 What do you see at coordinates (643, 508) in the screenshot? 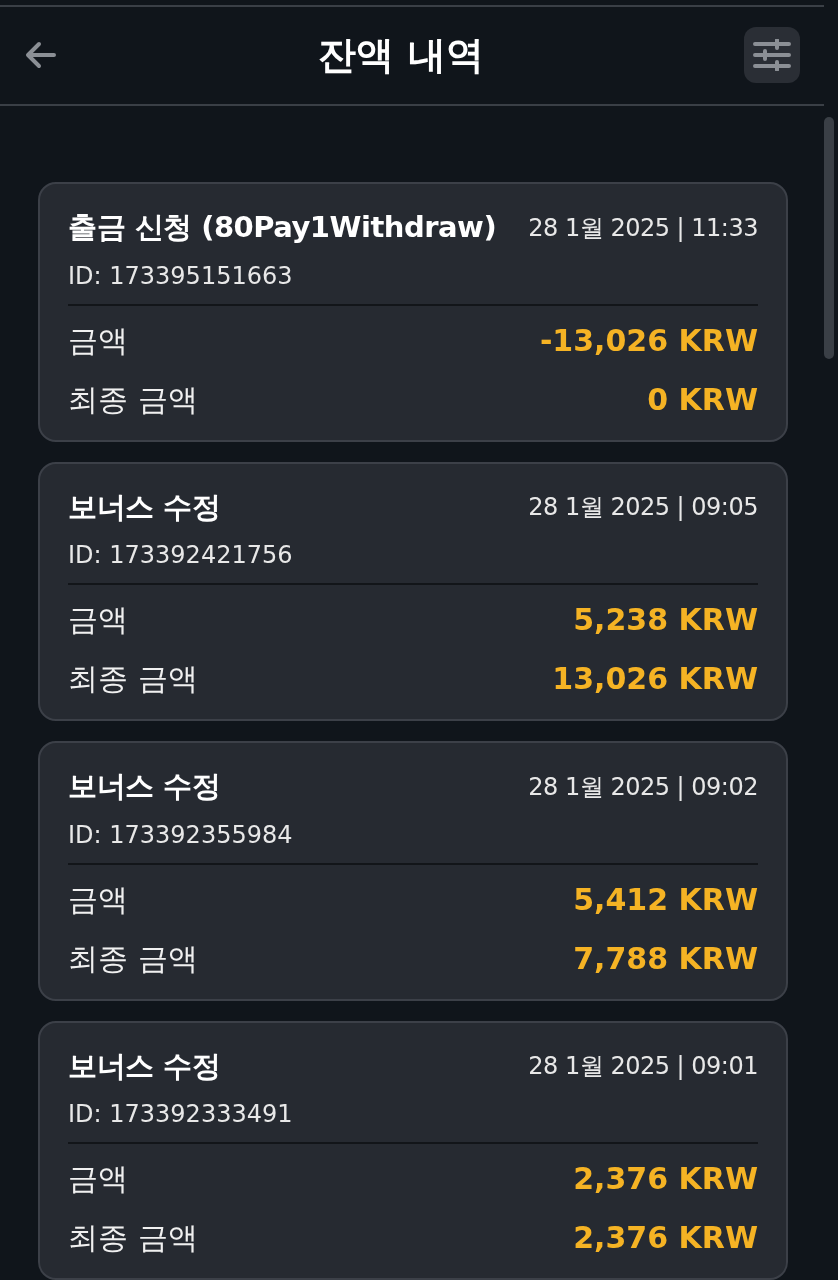
I see `transaction-date: 28 1월 2025 | 09:05` at bounding box center [643, 508].